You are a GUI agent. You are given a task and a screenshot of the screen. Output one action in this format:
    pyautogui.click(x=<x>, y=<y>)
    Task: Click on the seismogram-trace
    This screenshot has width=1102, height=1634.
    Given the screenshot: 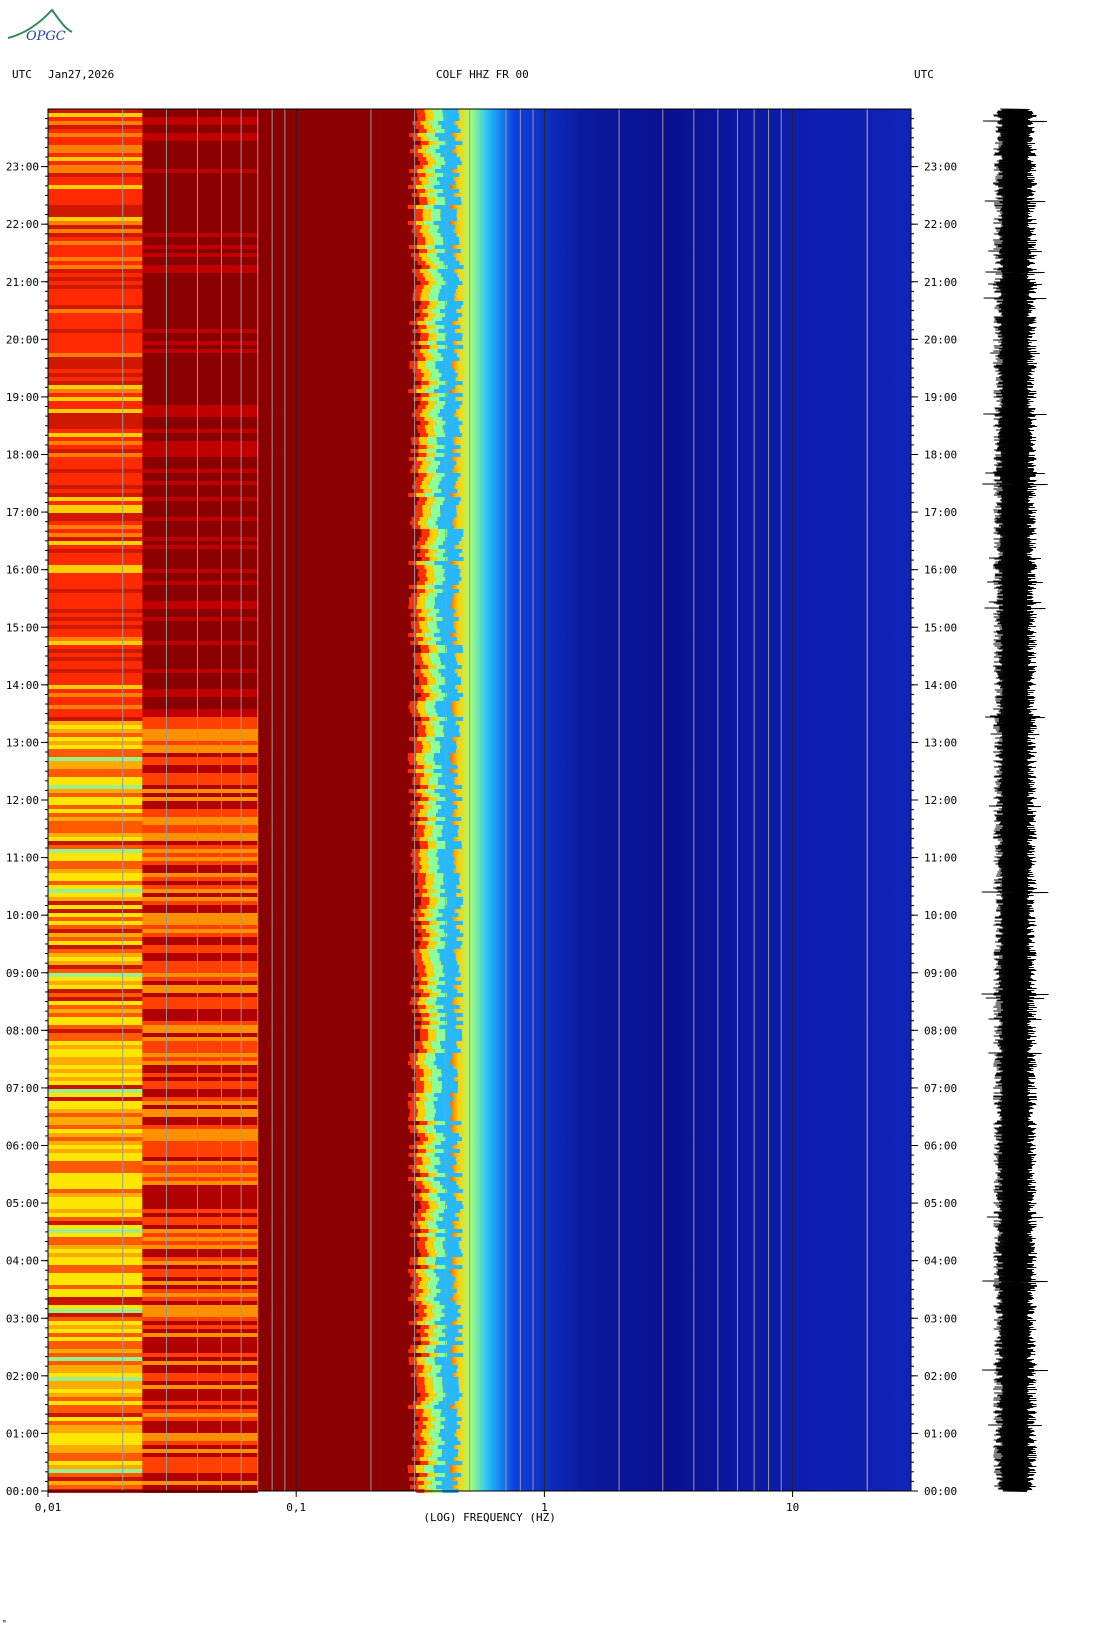 What is the action you would take?
    pyautogui.click(x=1015, y=800)
    